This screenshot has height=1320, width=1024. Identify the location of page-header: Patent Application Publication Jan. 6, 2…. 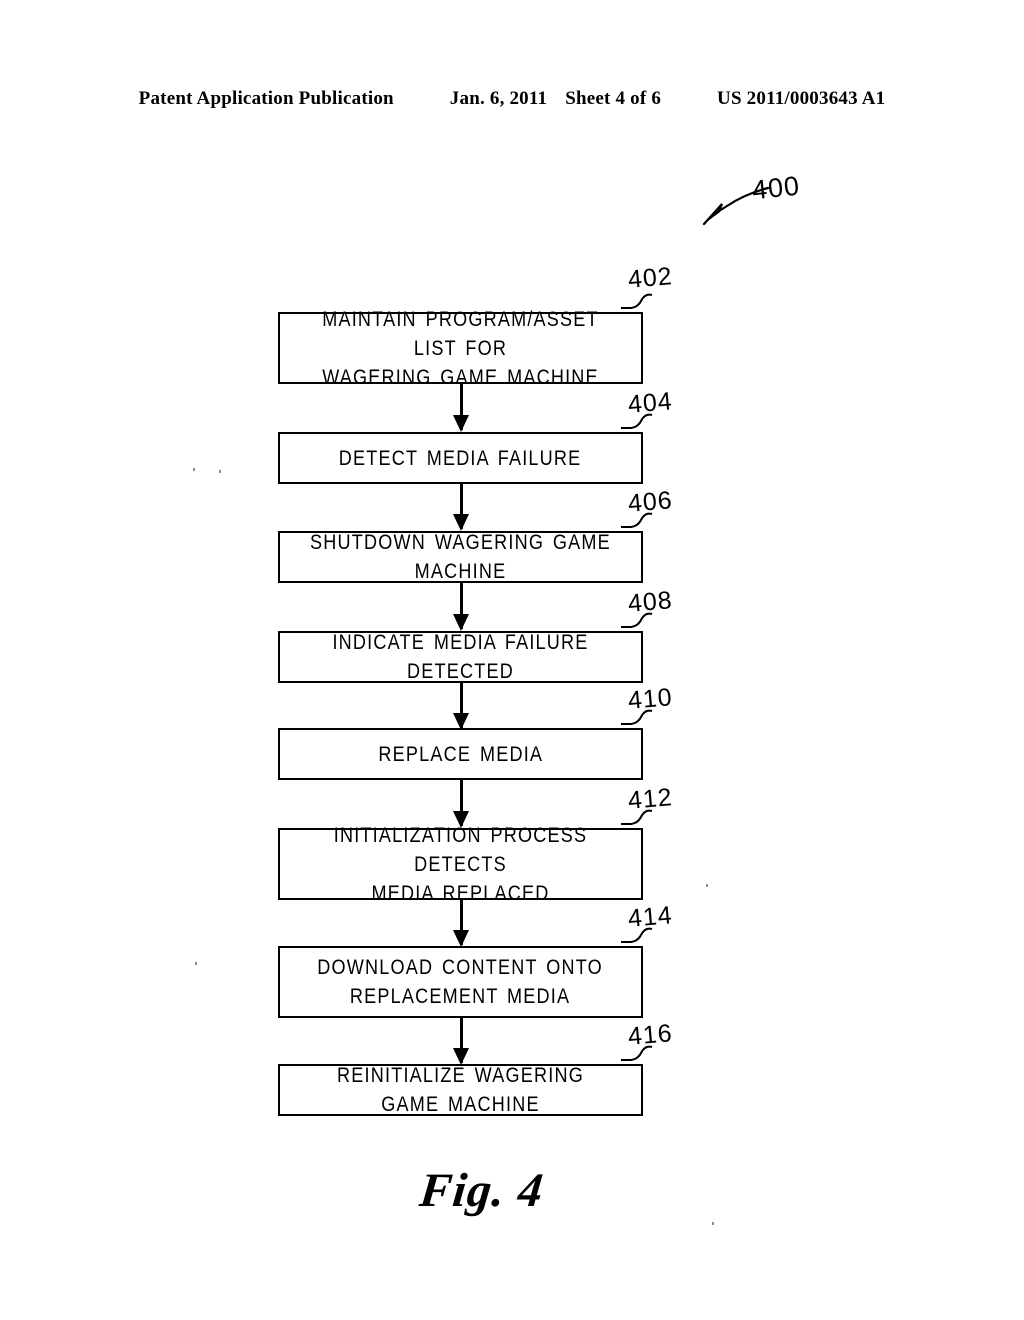
(512, 99).